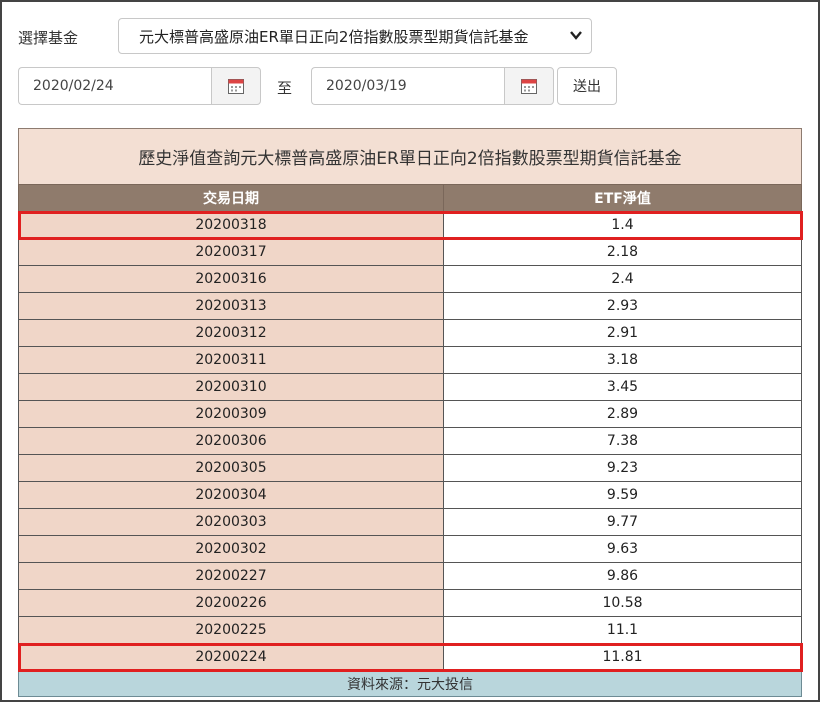  I want to click on trade-date-cell: 20200316, so click(231, 279).